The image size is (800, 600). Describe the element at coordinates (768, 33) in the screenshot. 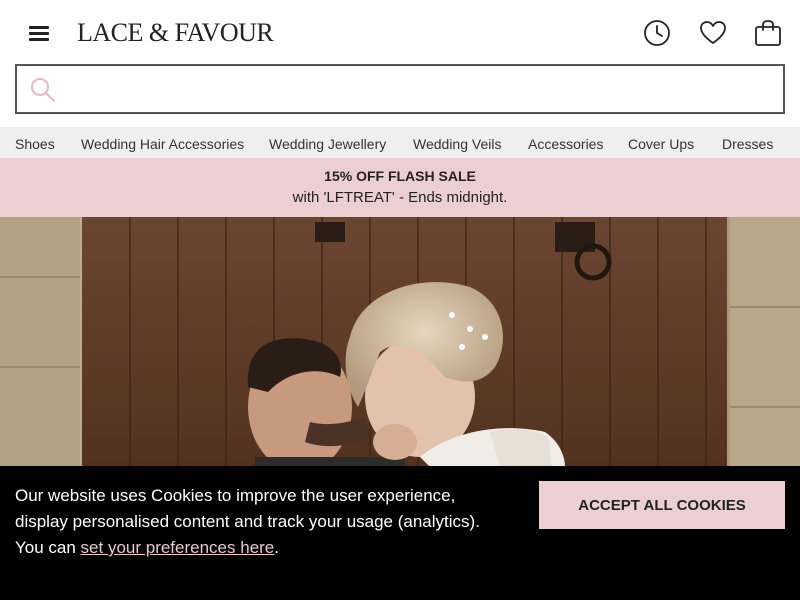

I see `bag-icon` at that location.